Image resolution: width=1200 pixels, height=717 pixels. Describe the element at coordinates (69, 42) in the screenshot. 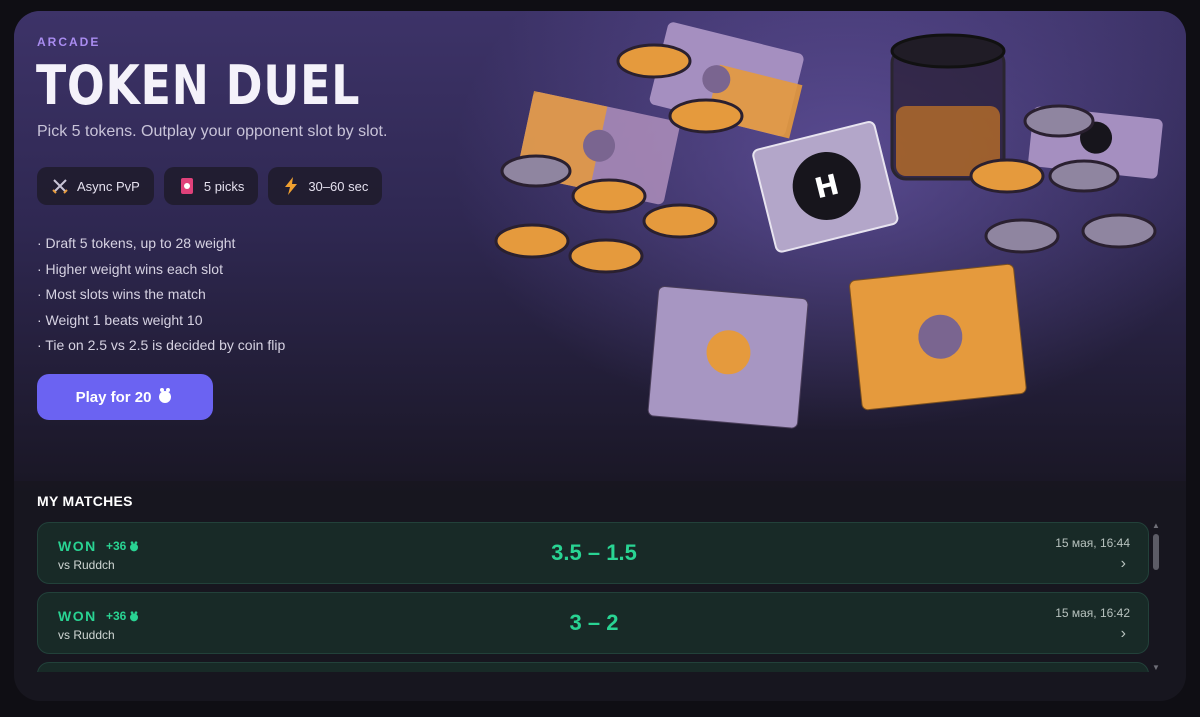

I see `kicker-label: ARCADE` at that location.